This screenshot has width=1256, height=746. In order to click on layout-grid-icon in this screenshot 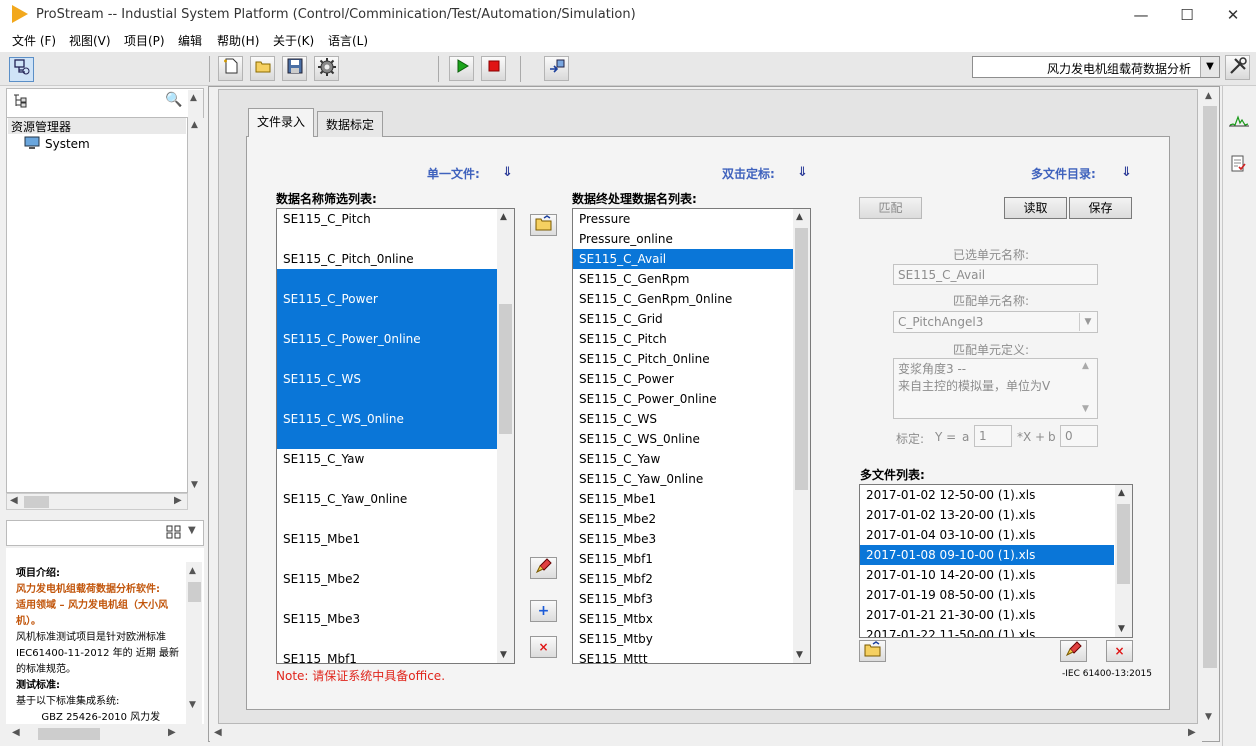, I will do `click(174, 533)`.